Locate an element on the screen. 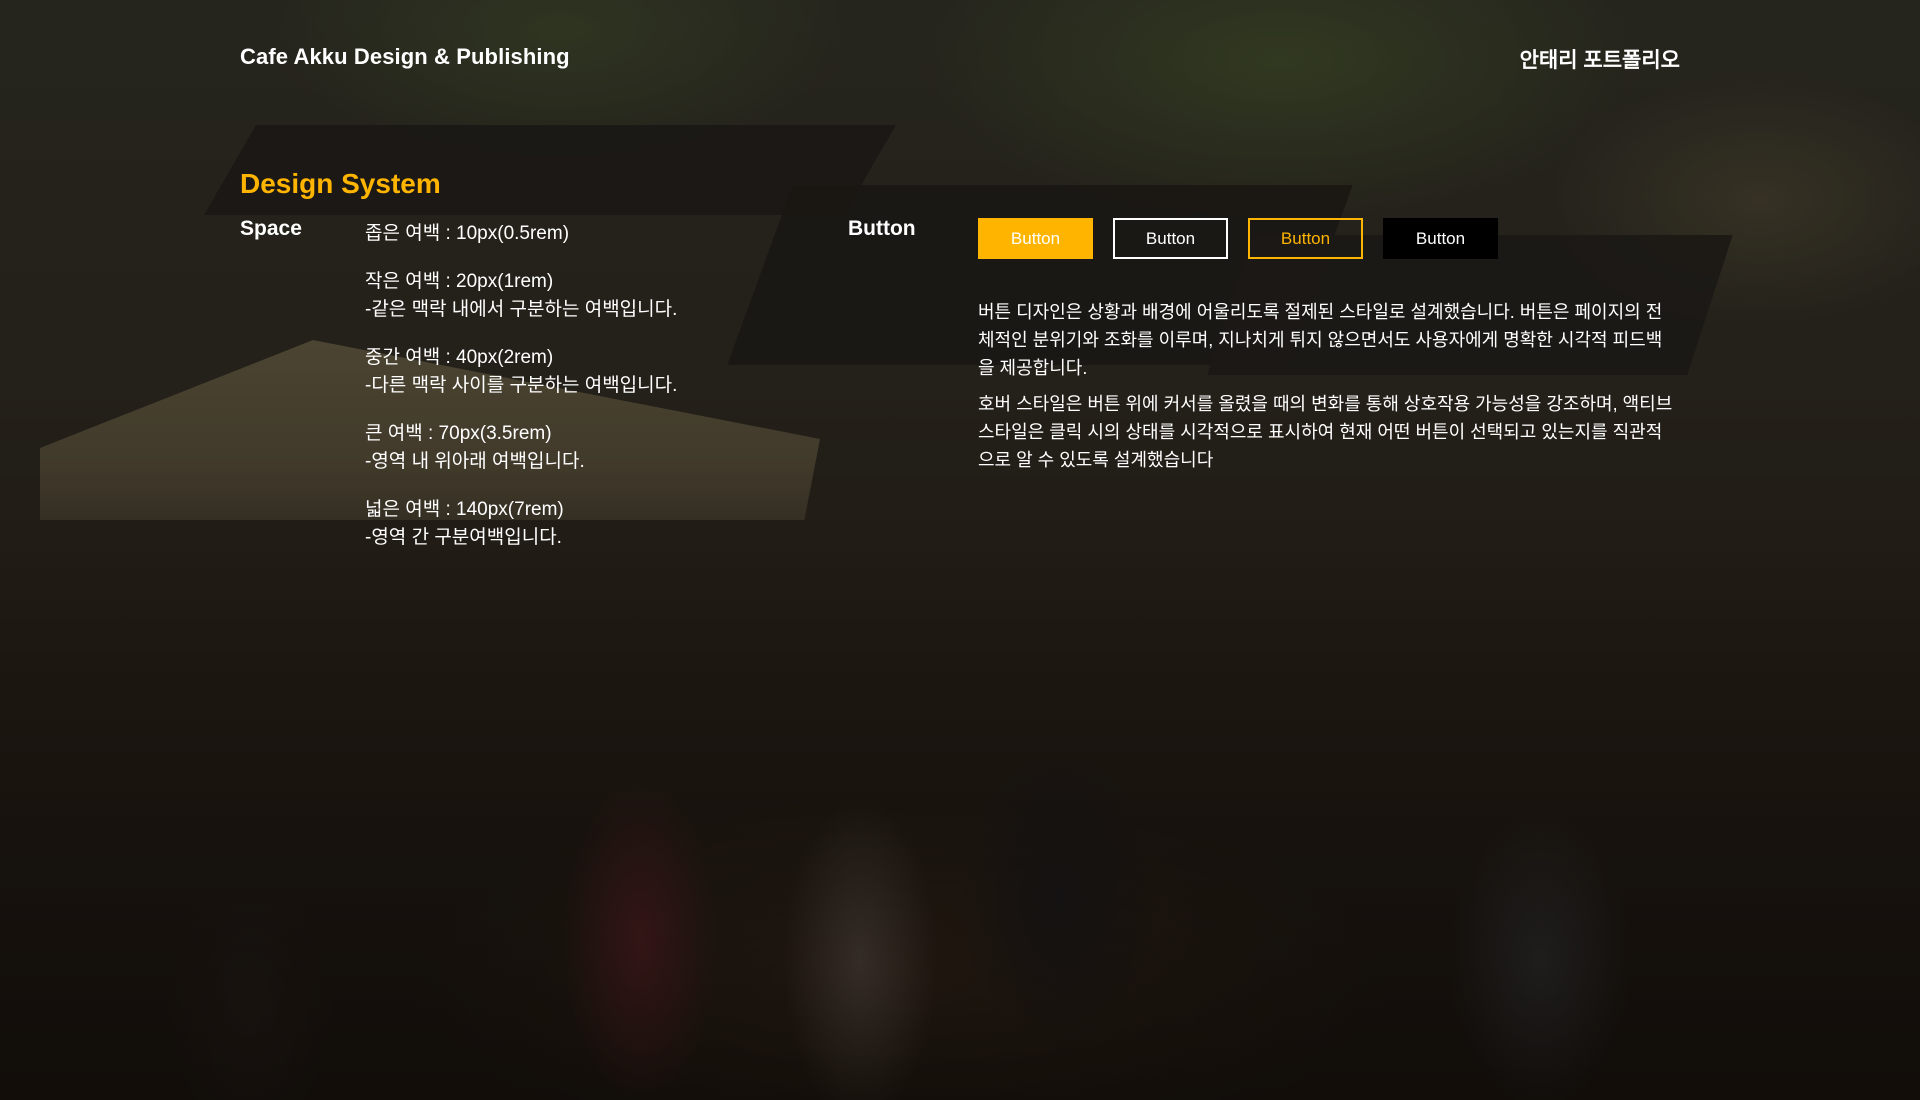 Image resolution: width=1920 pixels, height=1100 pixels. button-hover-sample: Button is located at coordinates (1305, 238).